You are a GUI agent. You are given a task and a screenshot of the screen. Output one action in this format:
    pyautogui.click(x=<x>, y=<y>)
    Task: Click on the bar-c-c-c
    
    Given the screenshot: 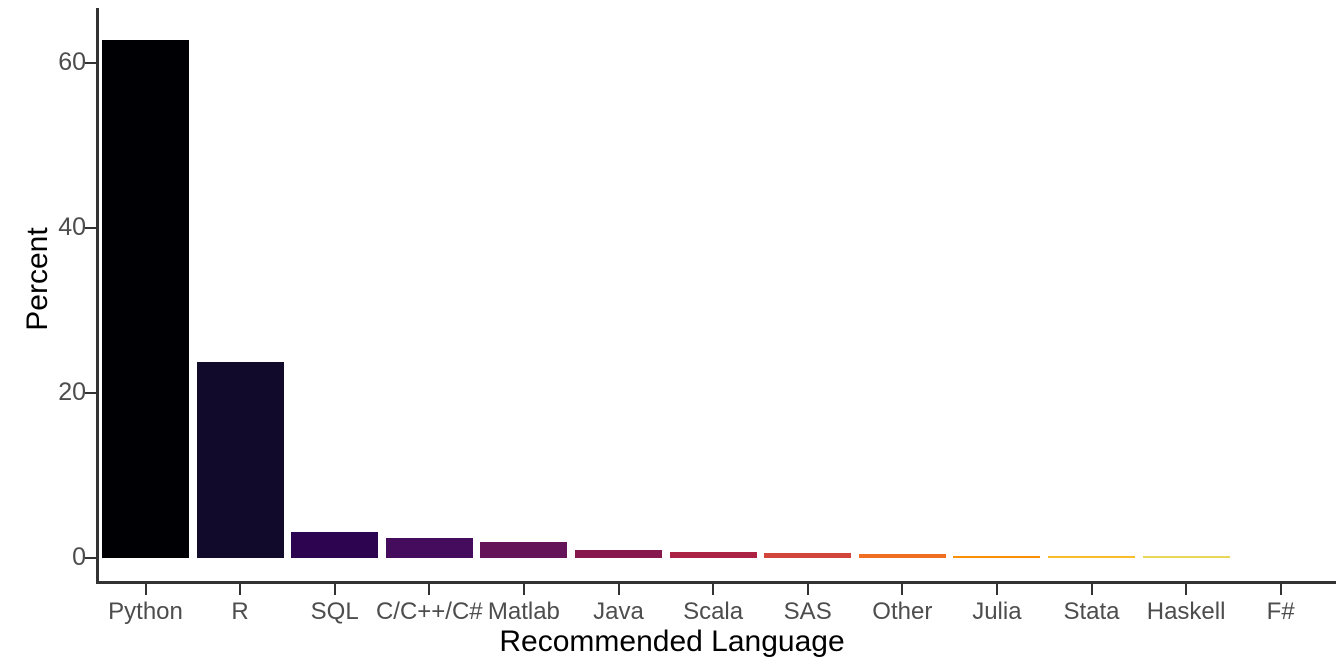 What is the action you would take?
    pyautogui.click(x=429, y=548)
    